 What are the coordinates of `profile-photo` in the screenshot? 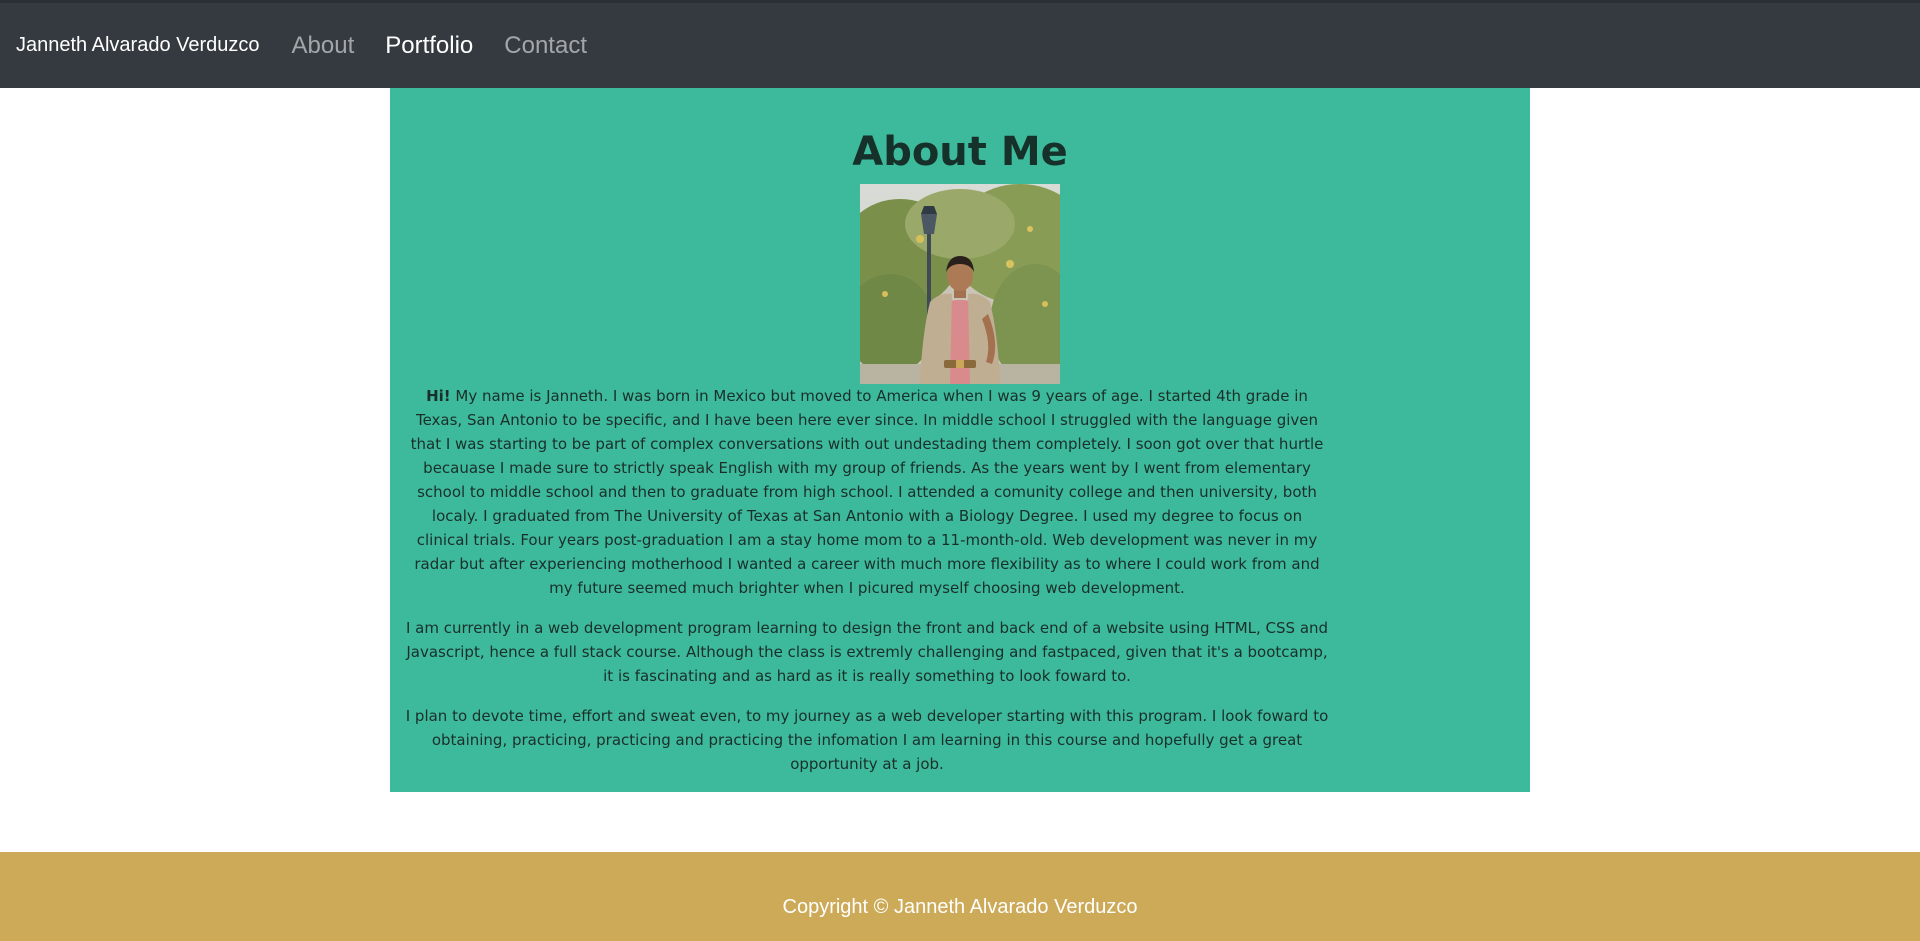 It's located at (960, 284).